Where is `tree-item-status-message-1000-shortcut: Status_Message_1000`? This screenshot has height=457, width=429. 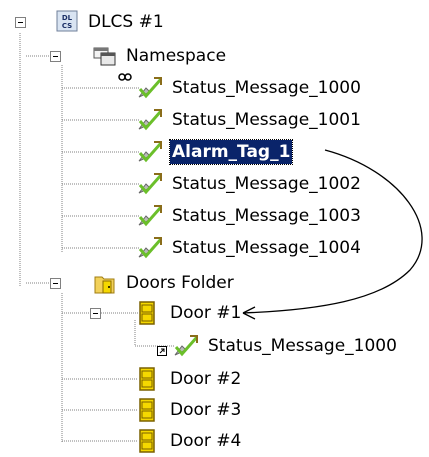 tree-item-status-message-1000-shortcut: Status_Message_1000 is located at coordinates (214, 346).